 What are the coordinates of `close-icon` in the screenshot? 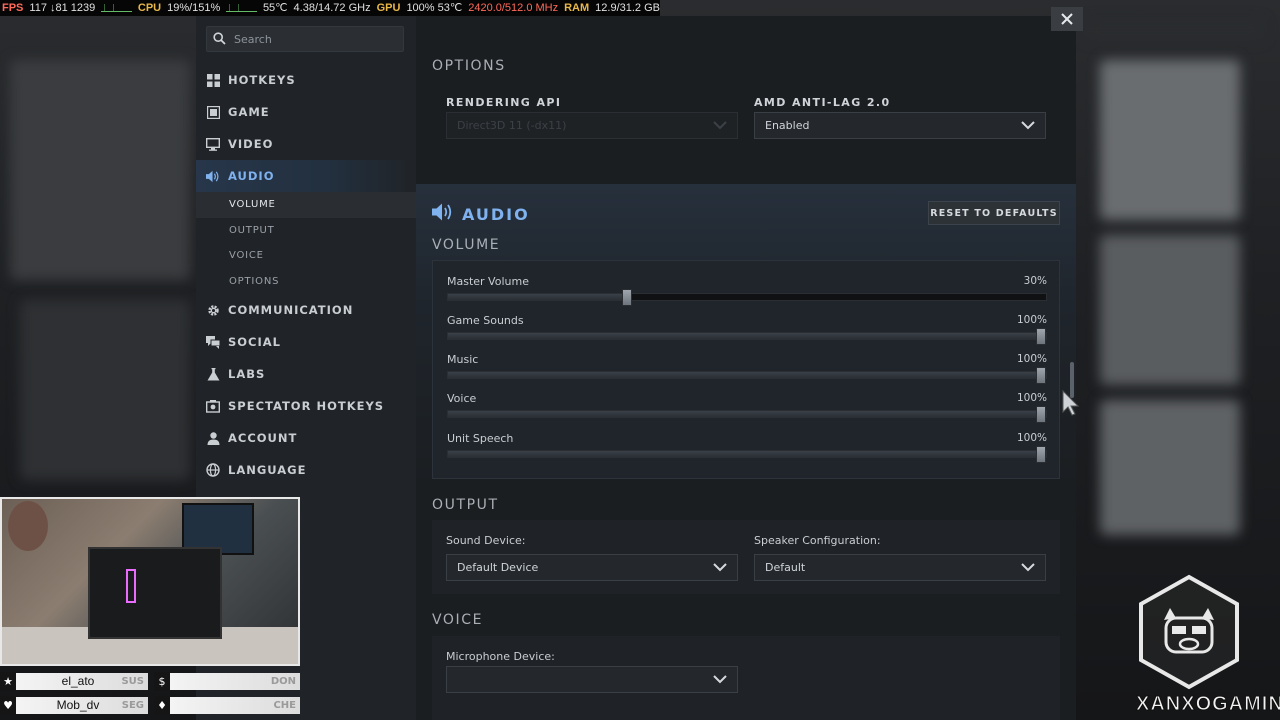 It's located at (1067, 19).